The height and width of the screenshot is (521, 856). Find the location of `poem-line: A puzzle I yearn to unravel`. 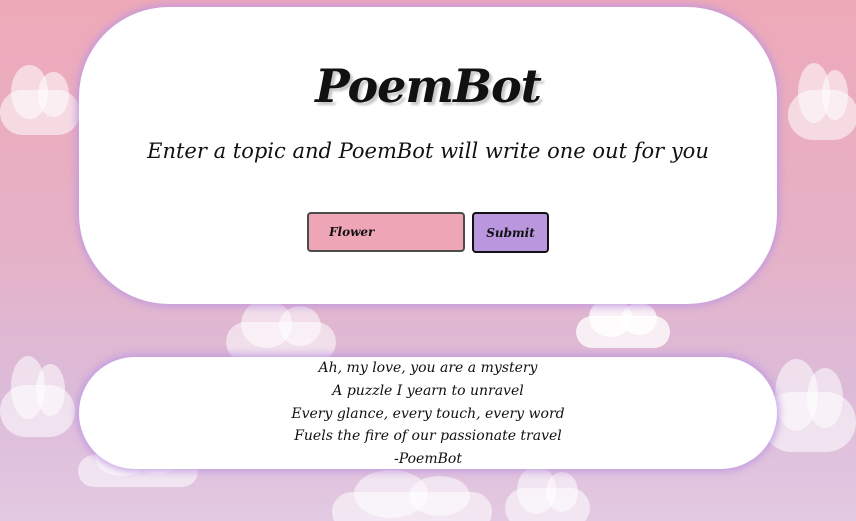

poem-line: A puzzle I yearn to unravel is located at coordinates (428, 390).